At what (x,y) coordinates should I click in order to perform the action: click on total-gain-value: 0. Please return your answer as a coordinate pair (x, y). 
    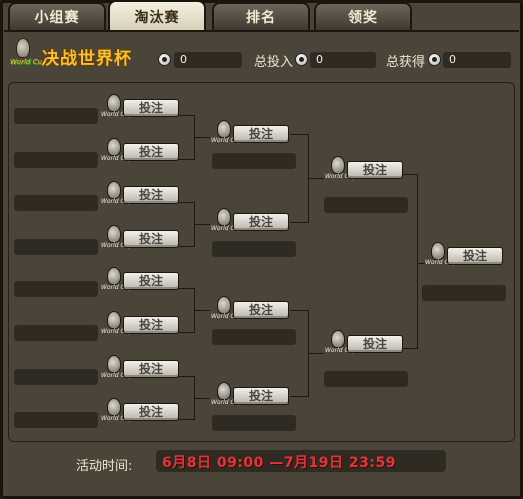
    Looking at the image, I should click on (477, 60).